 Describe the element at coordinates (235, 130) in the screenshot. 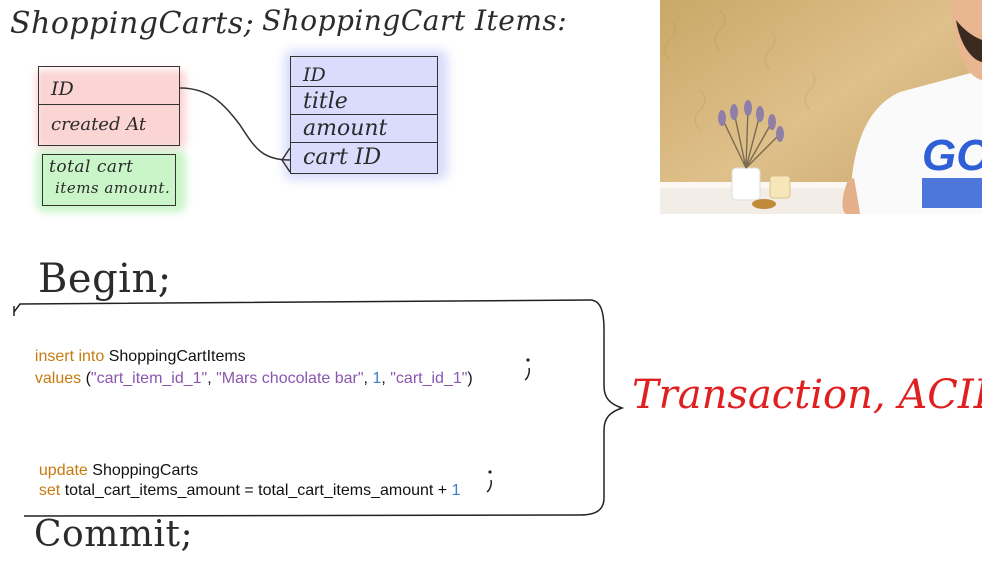

I see `relationship-connector` at that location.